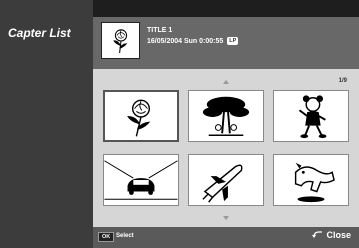 Image resolution: width=359 pixels, height=248 pixels. I want to click on menu-title: Capter List, so click(39, 33).